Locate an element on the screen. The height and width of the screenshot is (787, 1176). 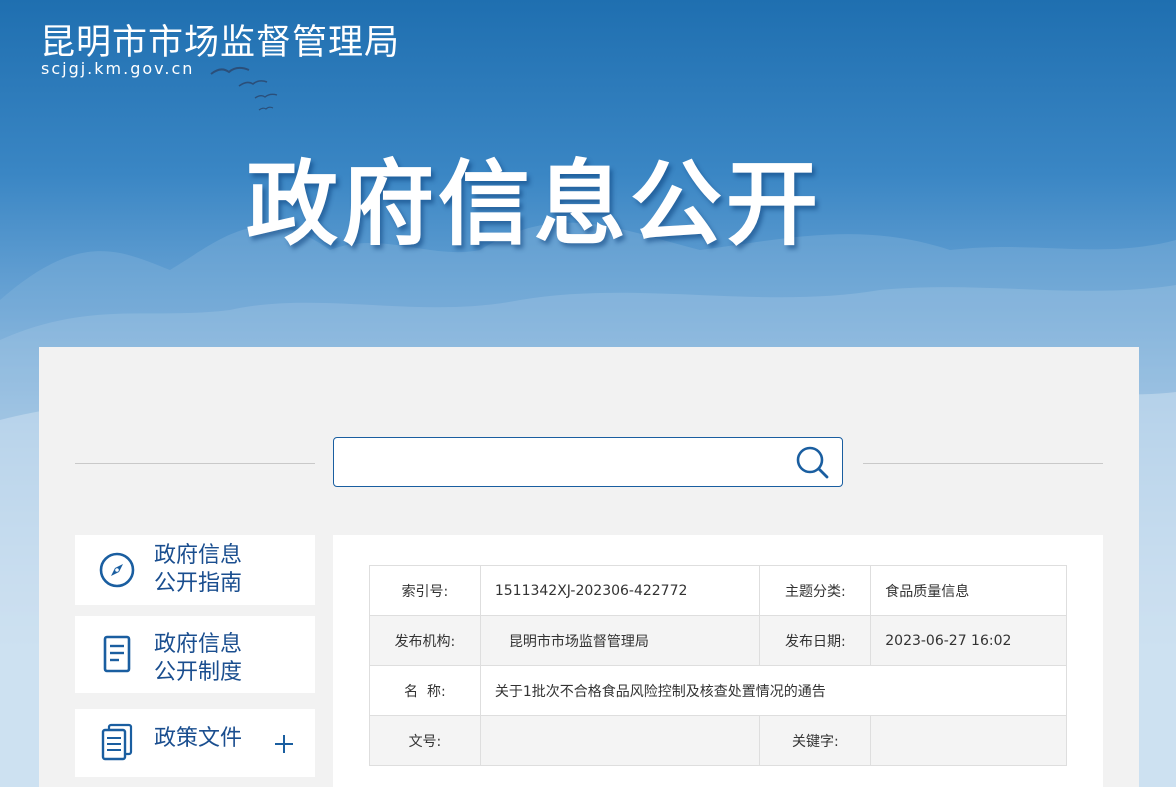
title-value: 关于1批次不合格食品风险控制及核查处置情况的通告 is located at coordinates (773, 690).